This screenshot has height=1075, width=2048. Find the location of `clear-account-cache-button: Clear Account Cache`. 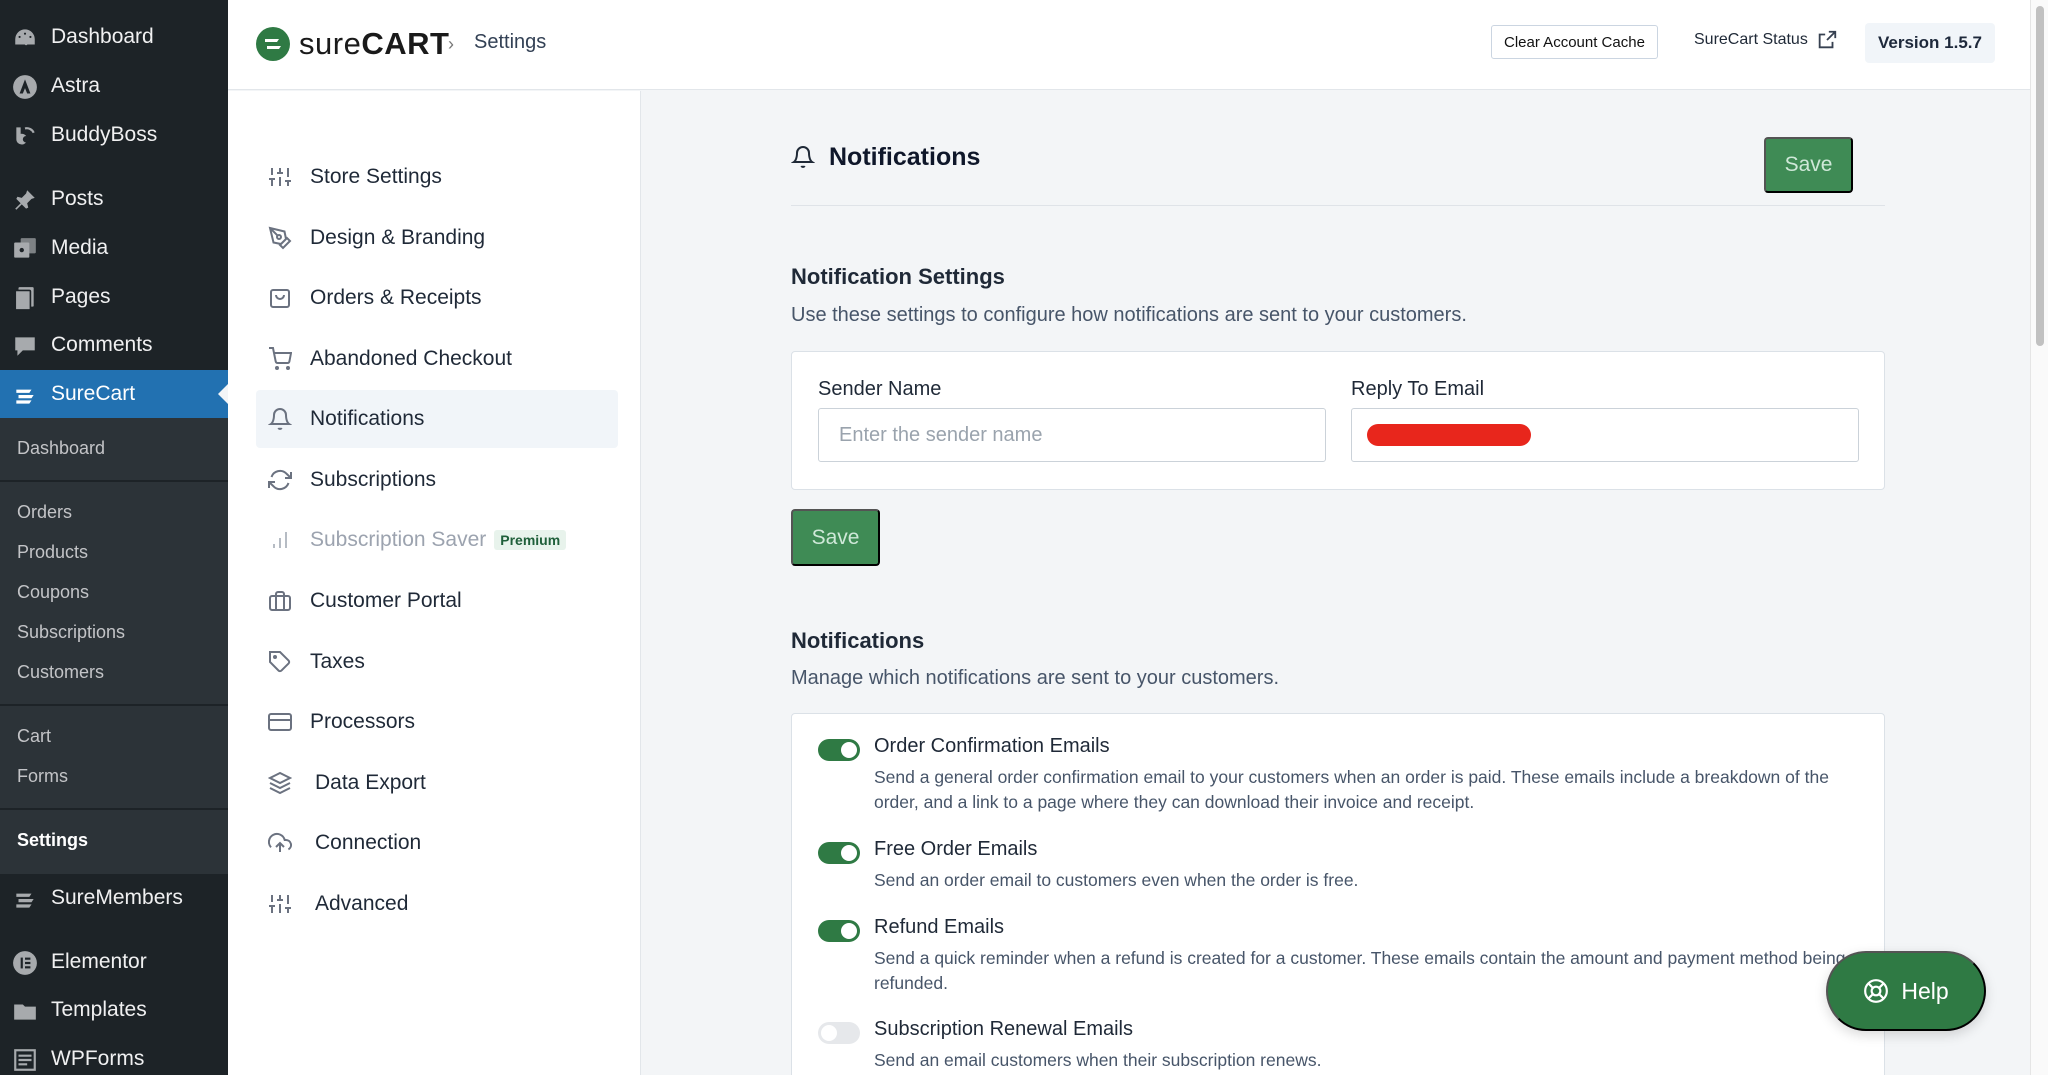

clear-account-cache-button: Clear Account Cache is located at coordinates (1574, 42).